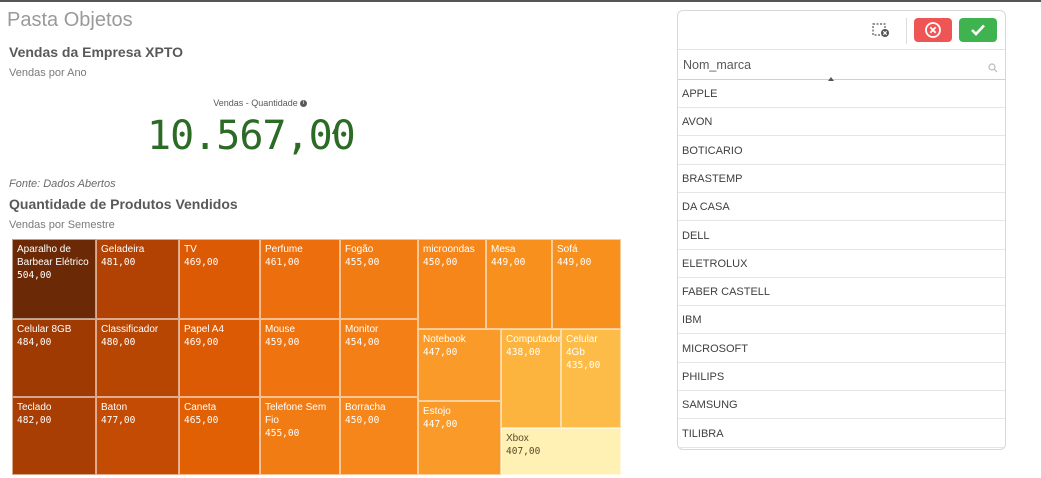 This screenshot has width=1041, height=478. Describe the element at coordinates (717, 65) in the screenshot. I see `listbox-field-name: Nom_marca` at that location.